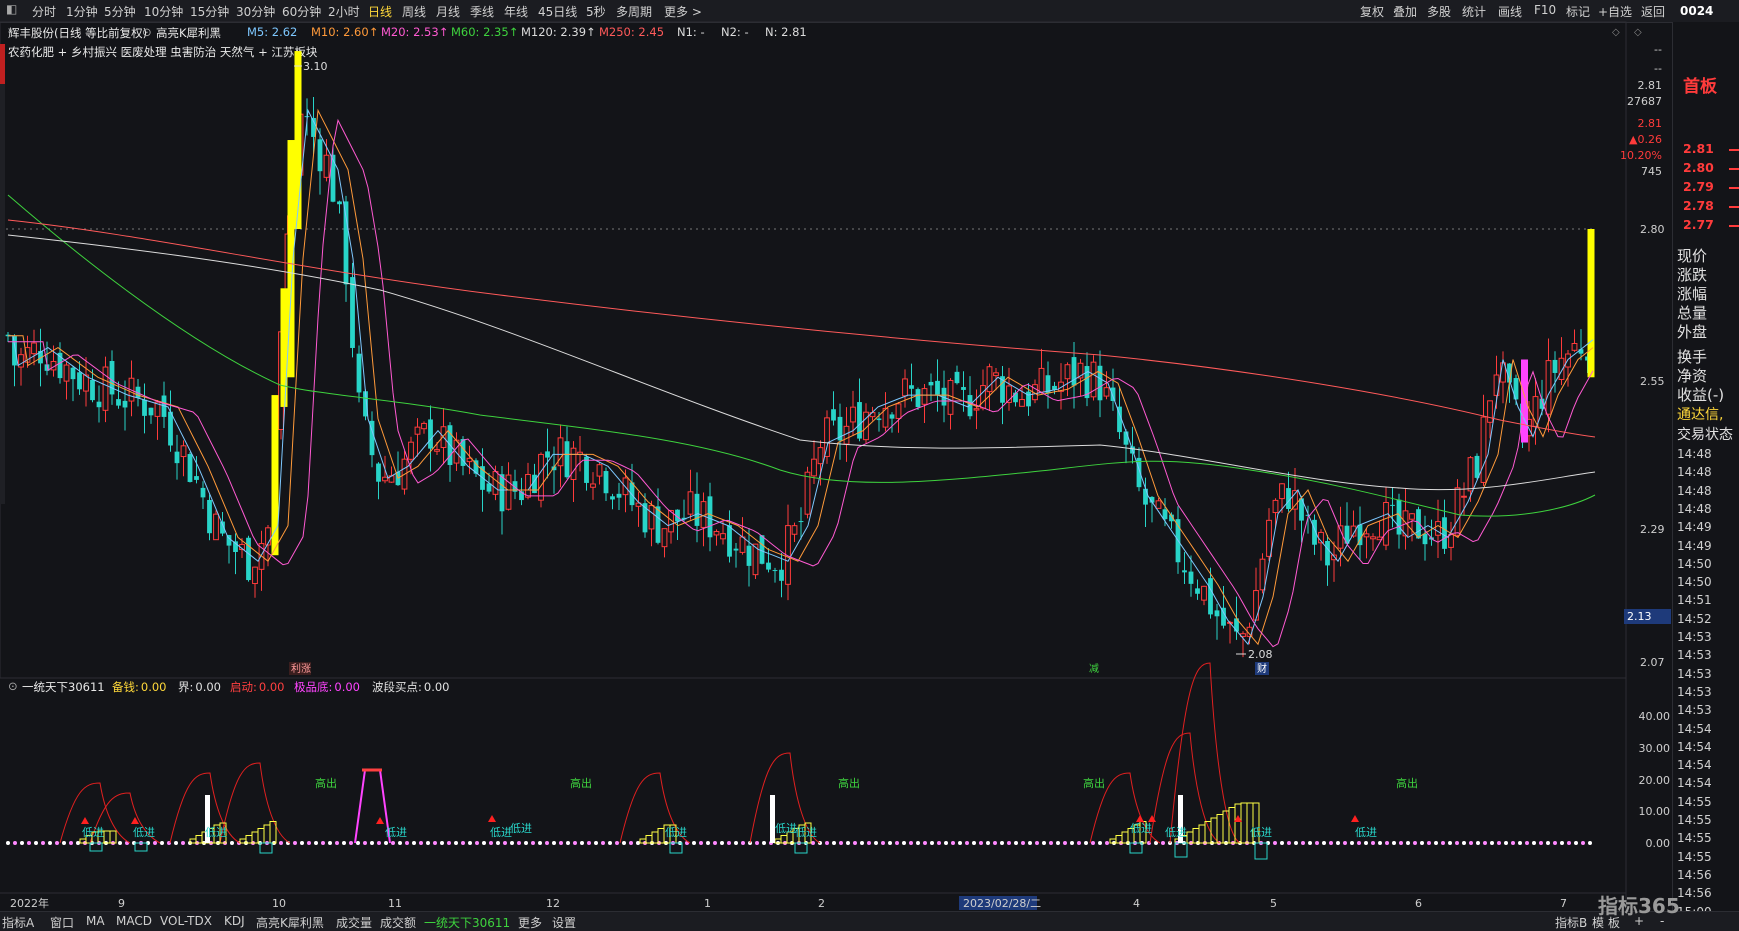  Describe the element at coordinates (62, 922) in the screenshot. I see `bottom-tab-1: 窗口` at that location.